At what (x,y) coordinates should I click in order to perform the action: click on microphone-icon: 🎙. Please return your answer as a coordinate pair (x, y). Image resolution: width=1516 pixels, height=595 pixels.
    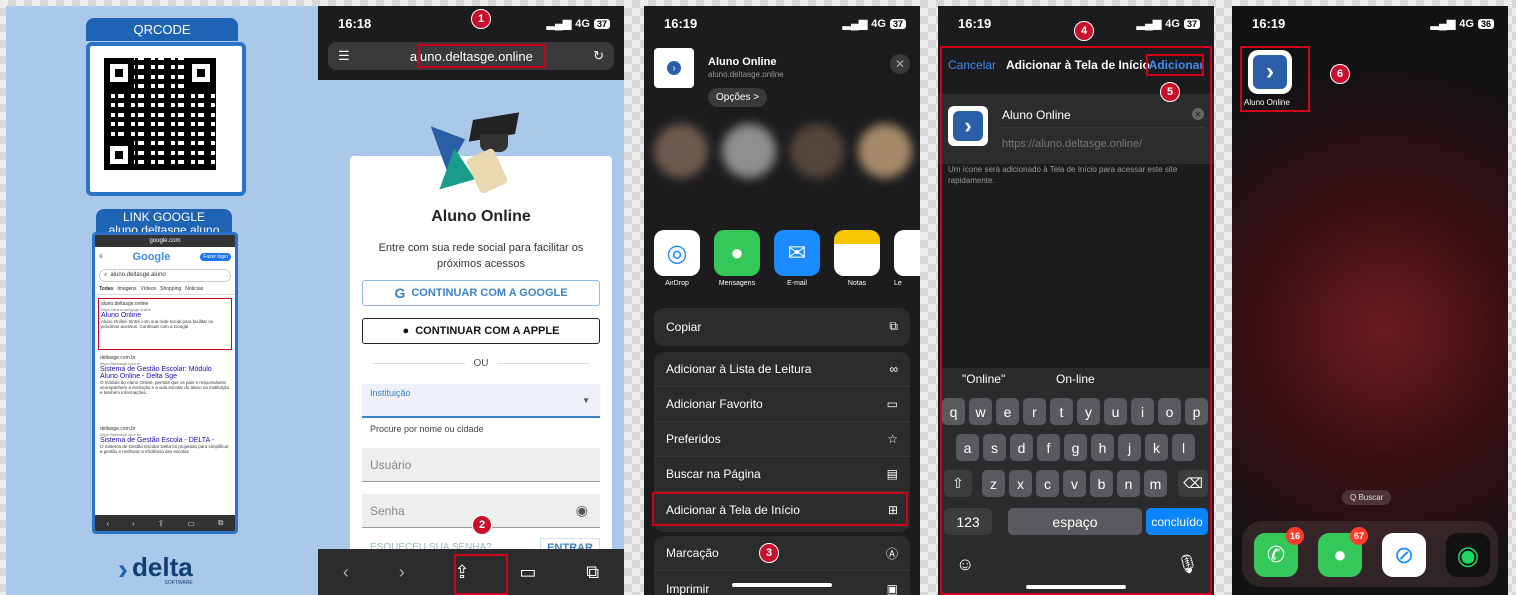
    Looking at the image, I should click on (1187, 564).